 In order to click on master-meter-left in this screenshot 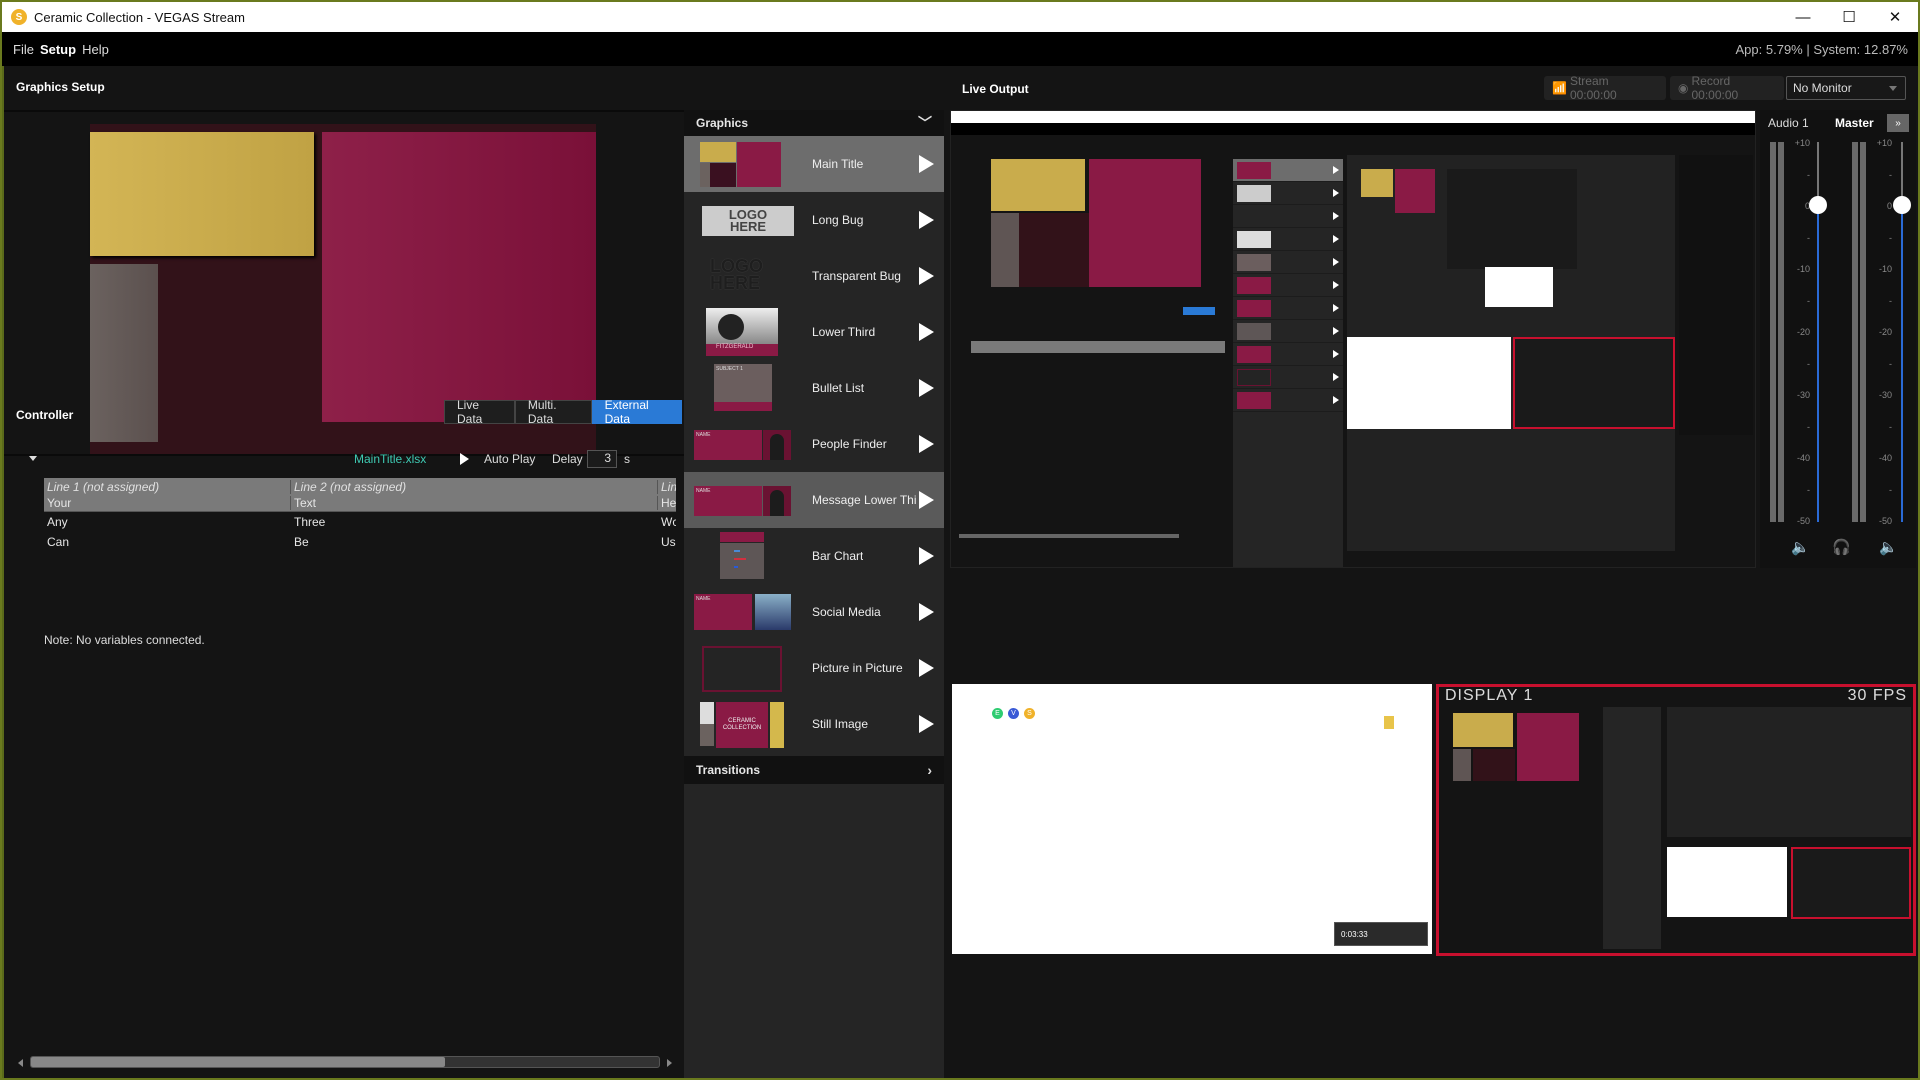, I will do `click(1855, 332)`.